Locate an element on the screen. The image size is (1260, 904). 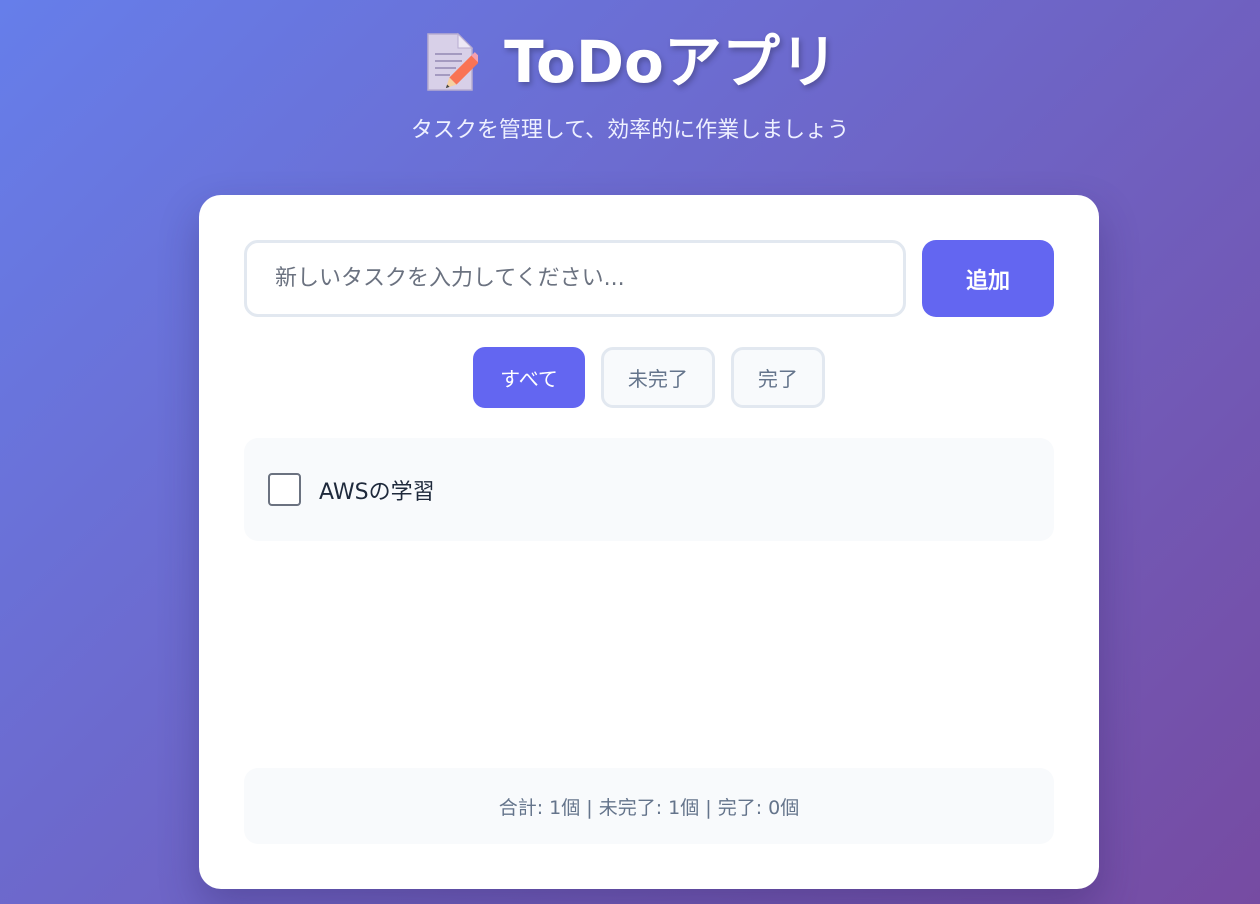
page-title: ToDoアプリ is located at coordinates (671, 62).